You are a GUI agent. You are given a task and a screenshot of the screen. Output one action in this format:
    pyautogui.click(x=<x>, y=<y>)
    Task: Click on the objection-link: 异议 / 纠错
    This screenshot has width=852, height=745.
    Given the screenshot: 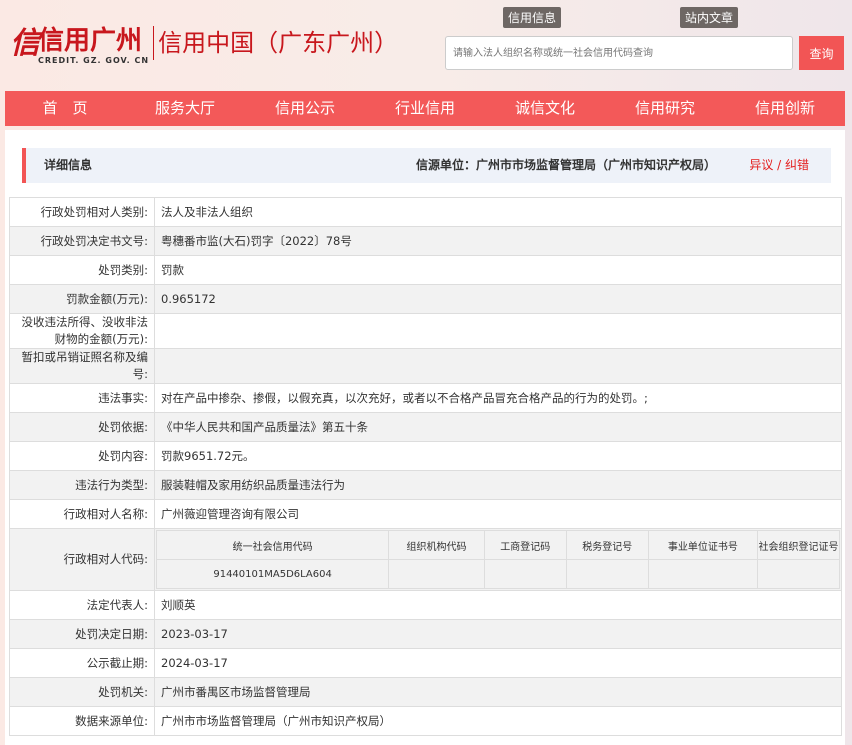 What is the action you would take?
    pyautogui.click(x=779, y=165)
    